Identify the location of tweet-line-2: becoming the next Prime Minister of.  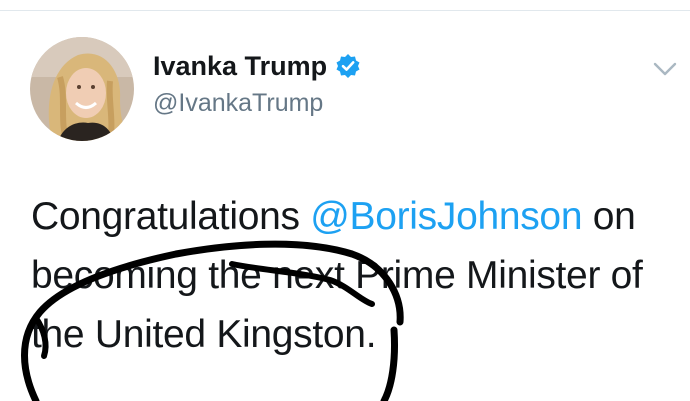
(337, 275).